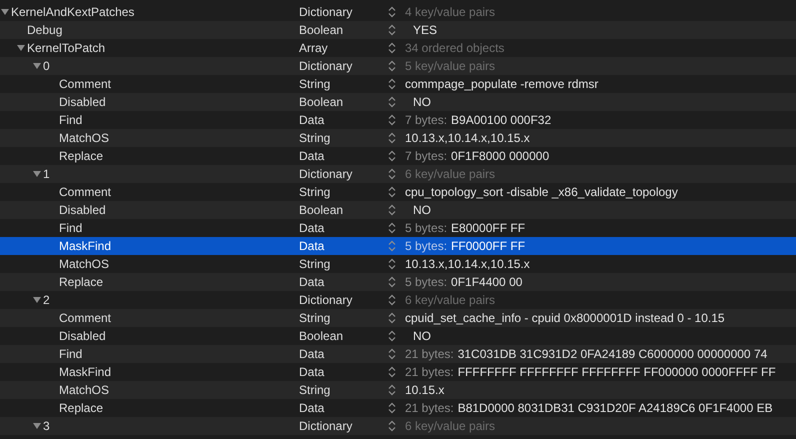 The width and height of the screenshot is (796, 439). Describe the element at coordinates (425, 30) in the screenshot. I see `boolean-value: YES` at that location.